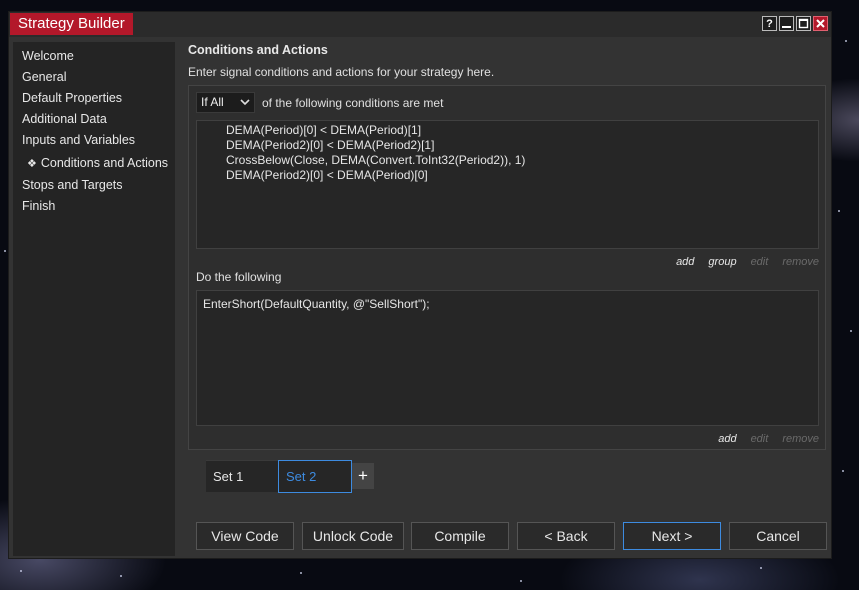  What do you see at coordinates (353, 536) in the screenshot?
I see `unlock-code-button: Unlock Code` at bounding box center [353, 536].